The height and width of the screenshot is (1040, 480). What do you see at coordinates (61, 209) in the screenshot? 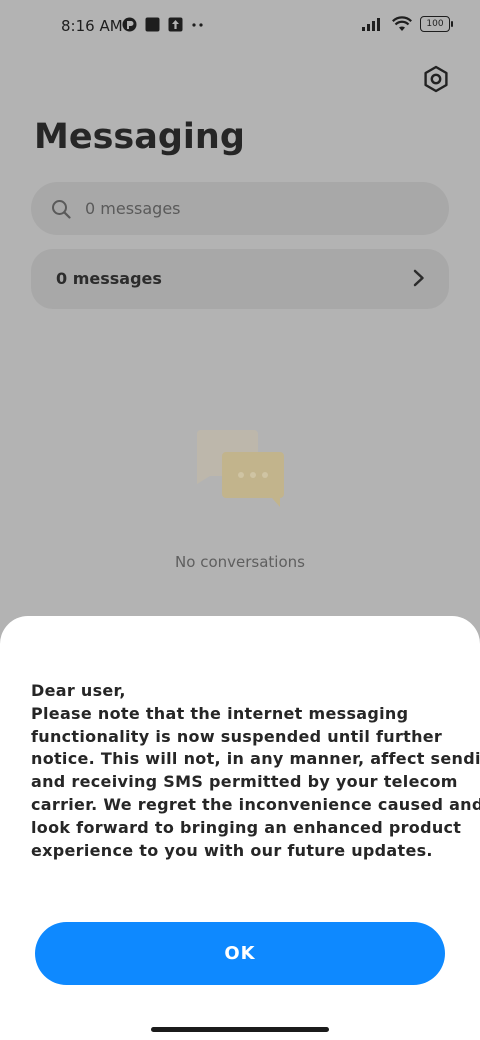
I see `search-icon` at bounding box center [61, 209].